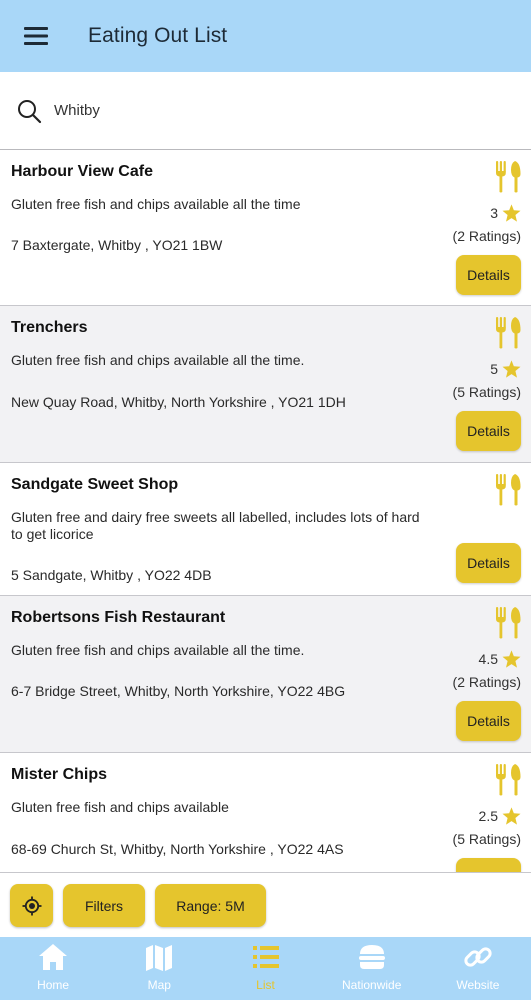 The height and width of the screenshot is (1000, 531). I want to click on menu-button, so click(36, 36).